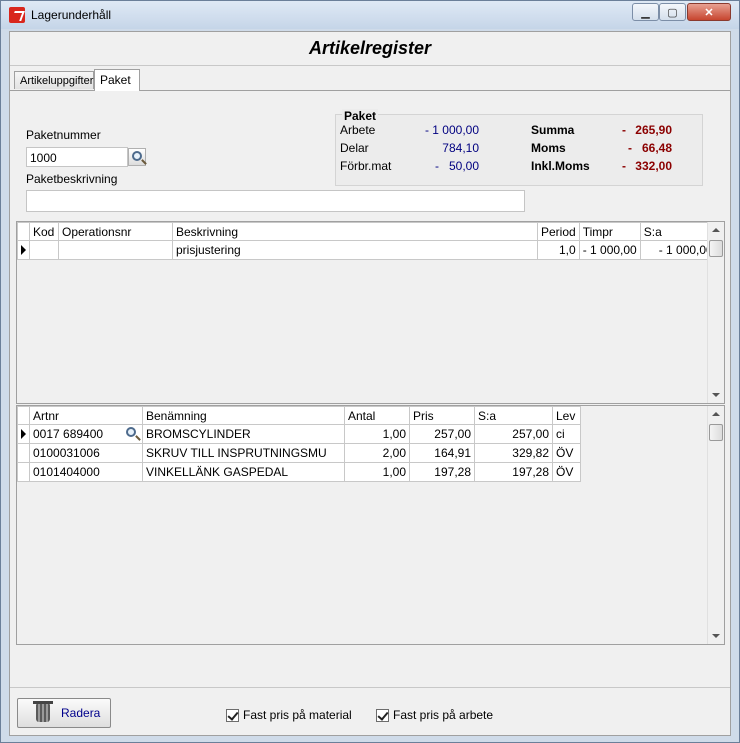 The width and height of the screenshot is (740, 743). I want to click on cell-sa: 329,82, so click(513, 453).